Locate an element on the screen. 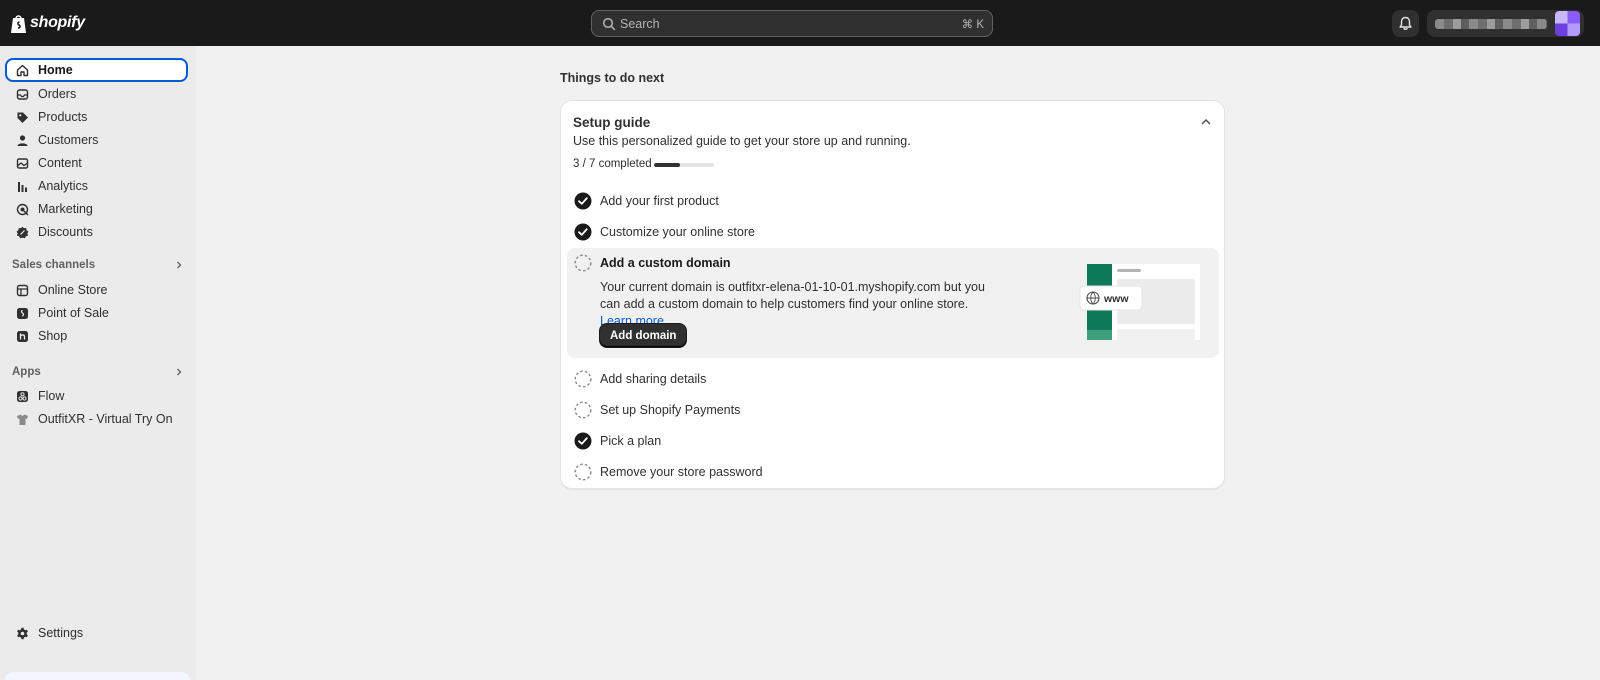  task-label: Set up Shopify Payments is located at coordinates (670, 410).